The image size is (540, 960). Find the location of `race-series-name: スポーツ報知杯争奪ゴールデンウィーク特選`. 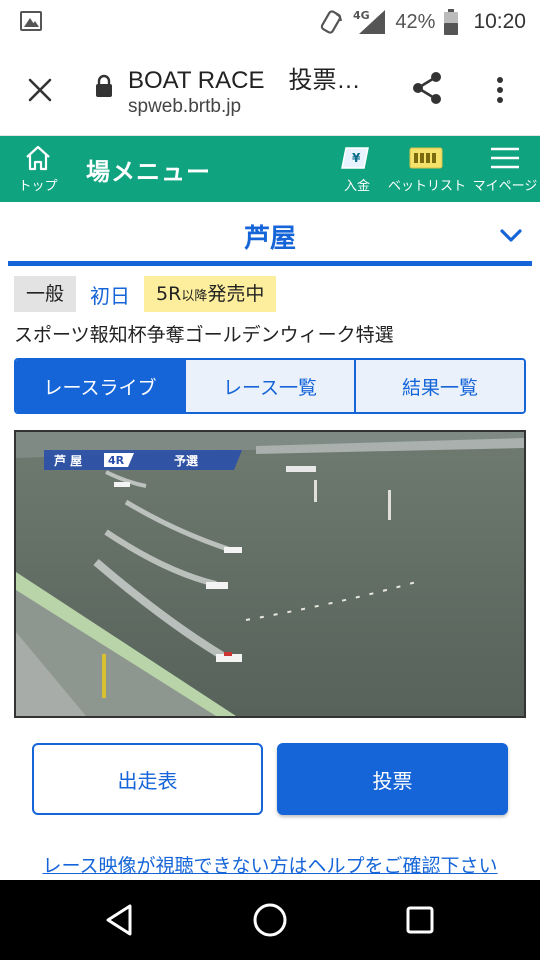

race-series-name: スポーツ報知杯争奪ゴールデンウィーク特選 is located at coordinates (204, 335).